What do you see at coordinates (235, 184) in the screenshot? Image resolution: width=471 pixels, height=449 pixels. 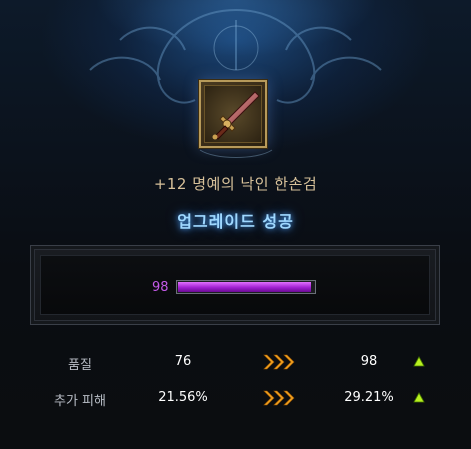 I see `item-name: +12 명예의 낙인 한손검` at bounding box center [235, 184].